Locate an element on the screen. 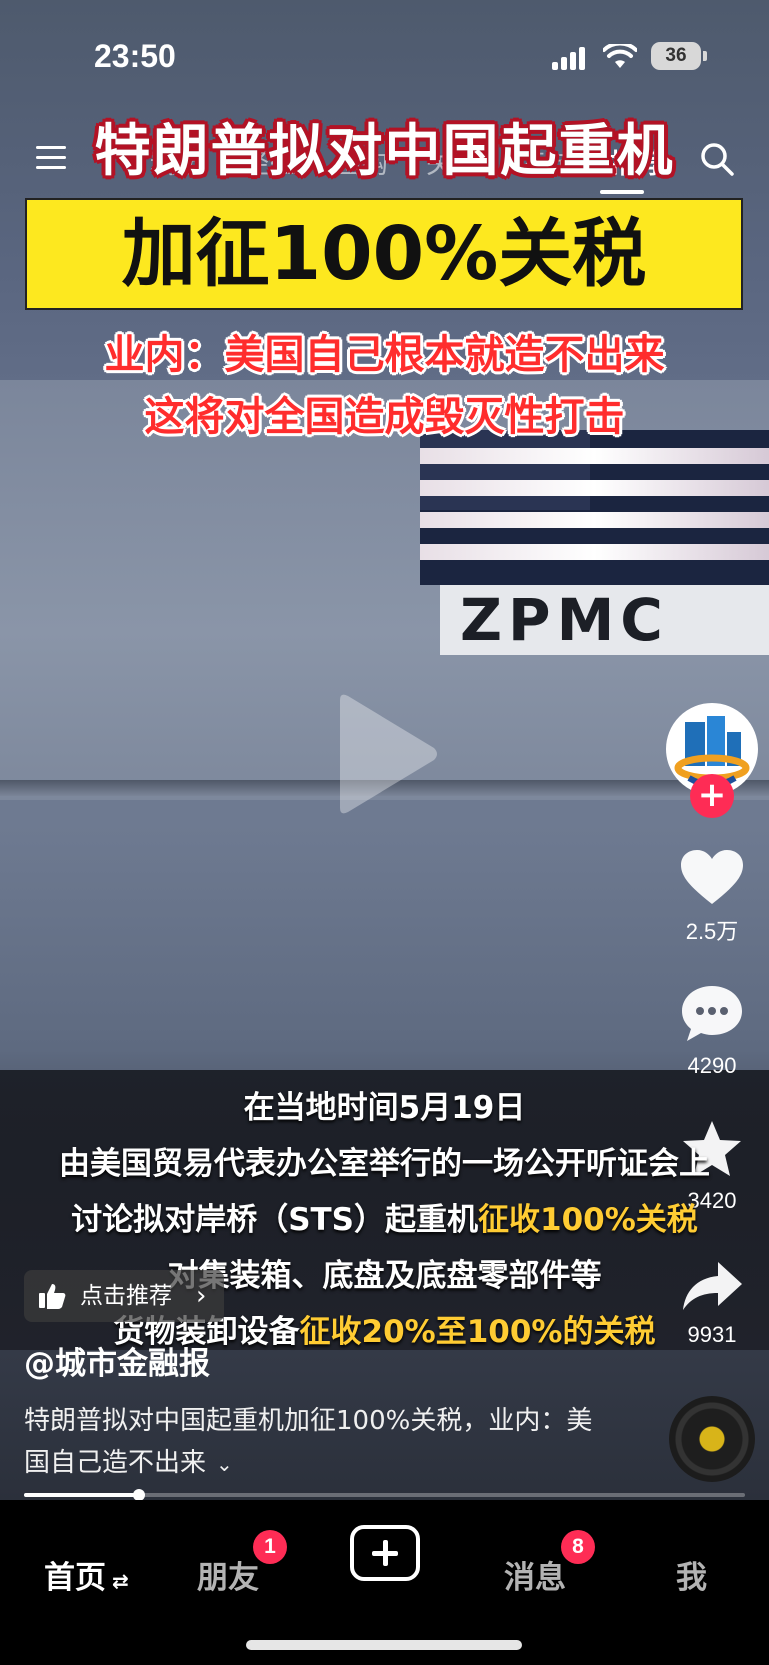 The width and height of the screenshot is (769, 1665). author-name: @城市金融报 is located at coordinates (117, 1360).